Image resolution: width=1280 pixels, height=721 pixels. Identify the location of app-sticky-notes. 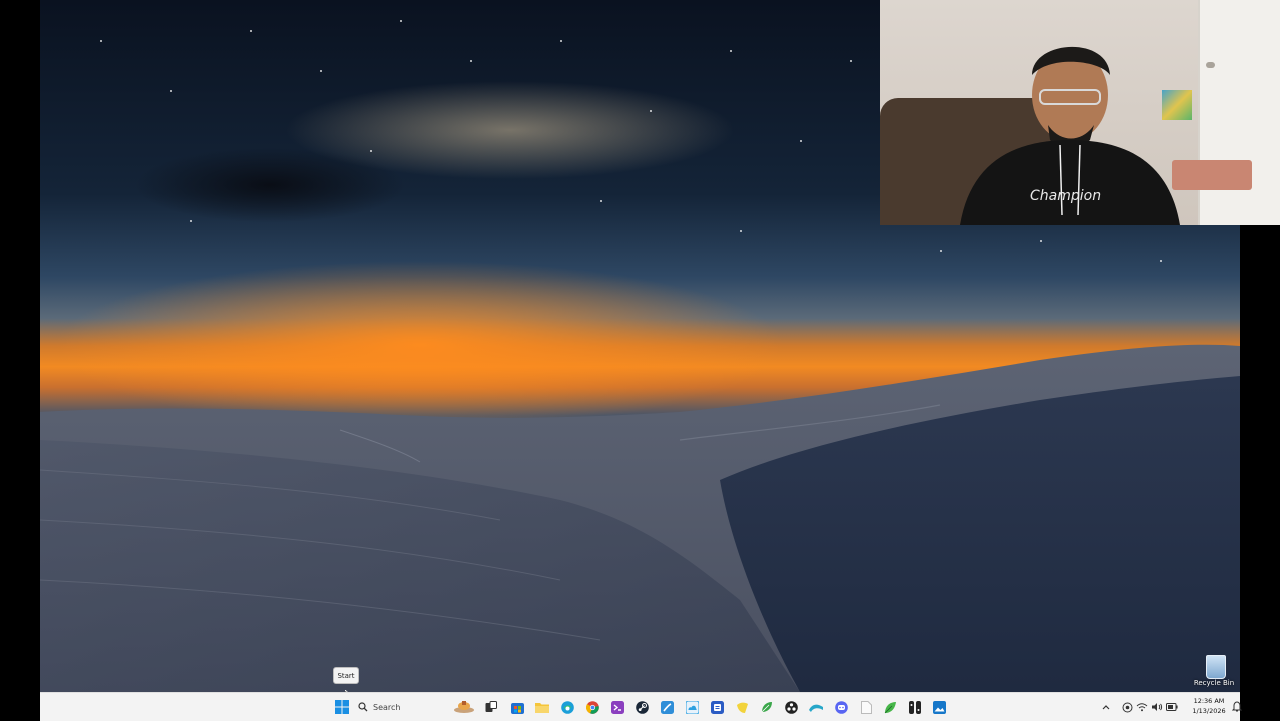
(742, 707).